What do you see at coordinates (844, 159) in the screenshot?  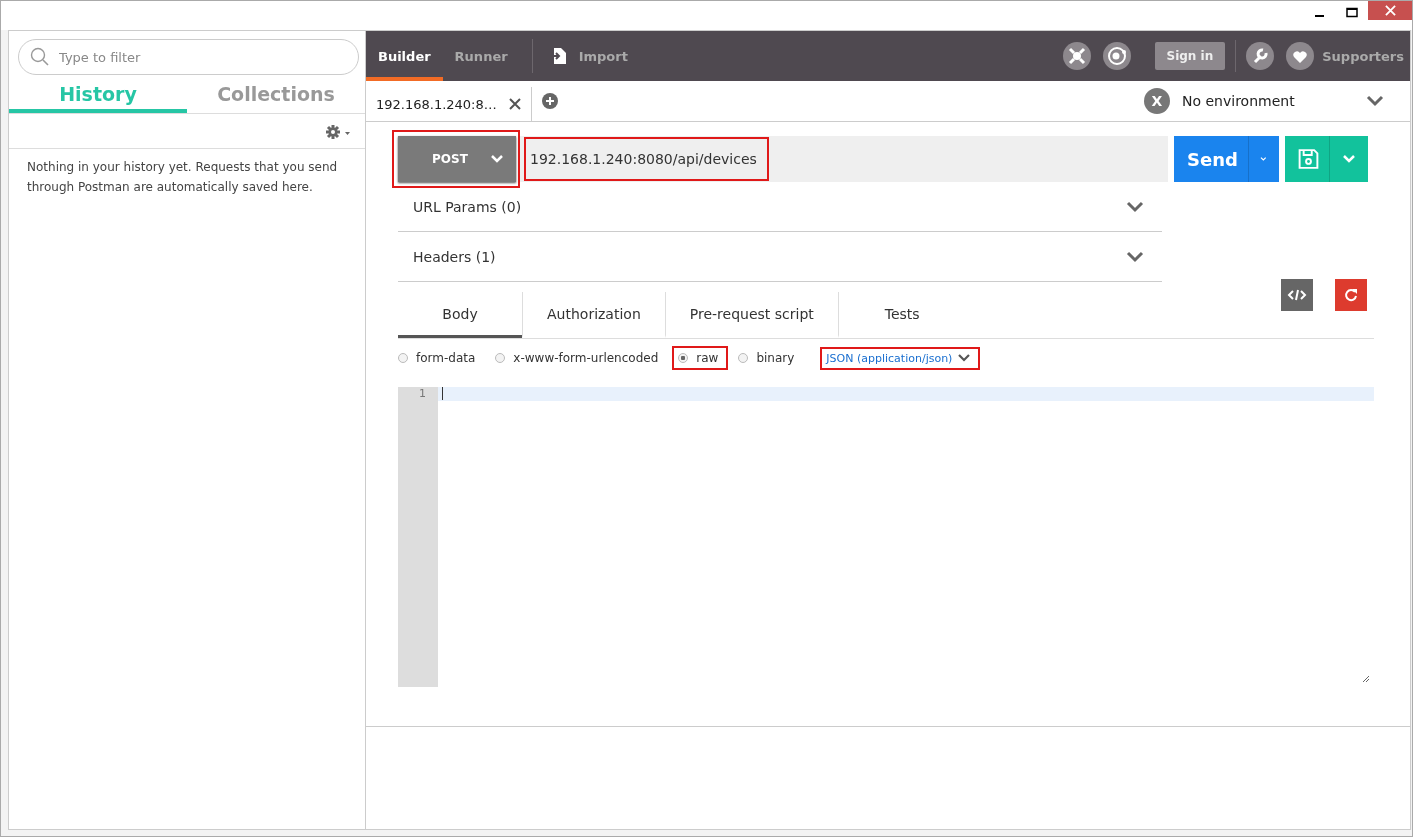 I see `url-field: 192.168.1.240:8080/api/devices` at bounding box center [844, 159].